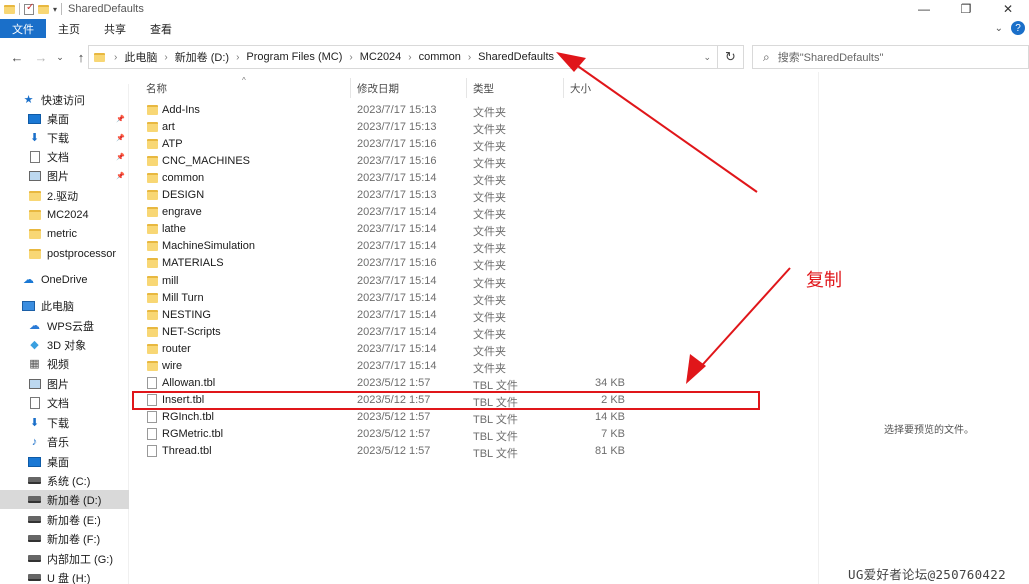  Describe the element at coordinates (378, 88) in the screenshot. I see `column-header-date: 修改日期` at that location.